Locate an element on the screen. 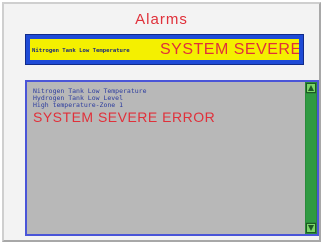 The image size is (323, 244). scroll-track is located at coordinates (311, 158).